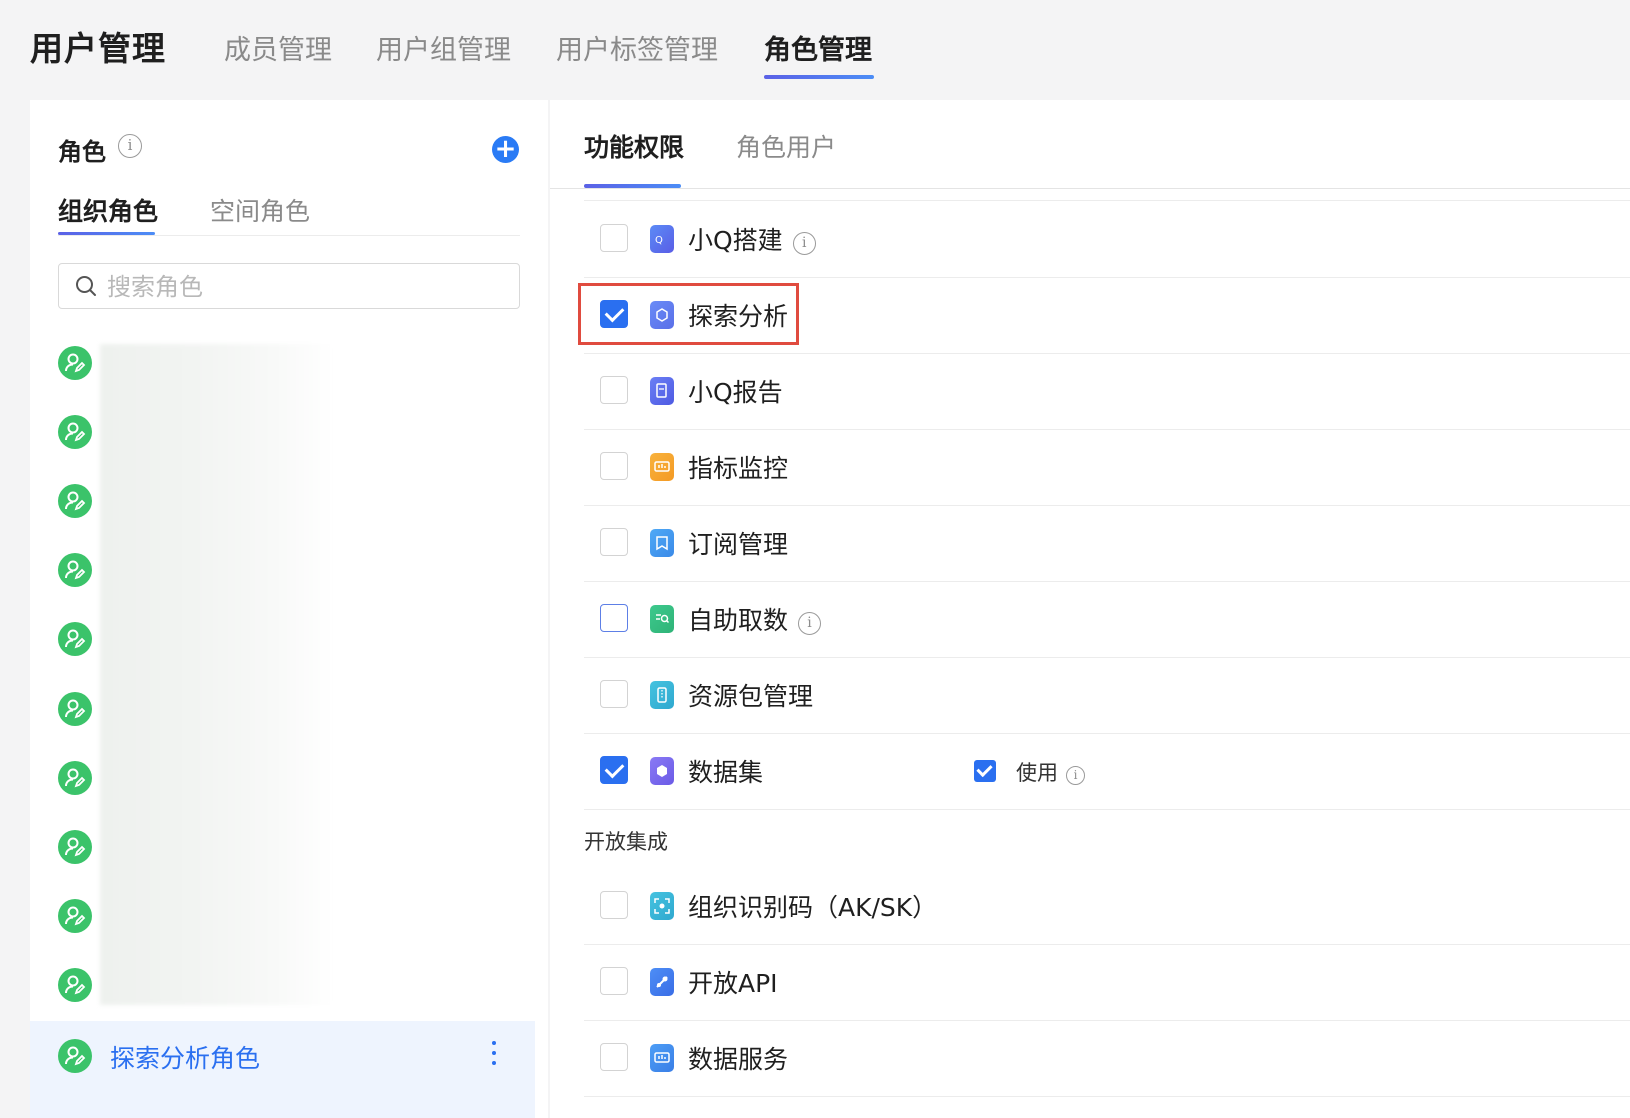 The height and width of the screenshot is (1118, 1630). I want to click on redacted-role-names, so click(216, 674).